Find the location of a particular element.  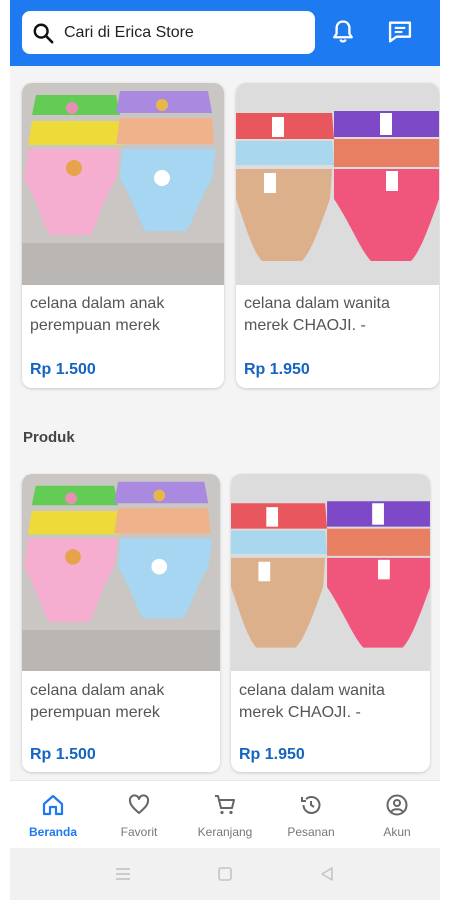

search-placeholder: Cari di Erica Store is located at coordinates (129, 32).